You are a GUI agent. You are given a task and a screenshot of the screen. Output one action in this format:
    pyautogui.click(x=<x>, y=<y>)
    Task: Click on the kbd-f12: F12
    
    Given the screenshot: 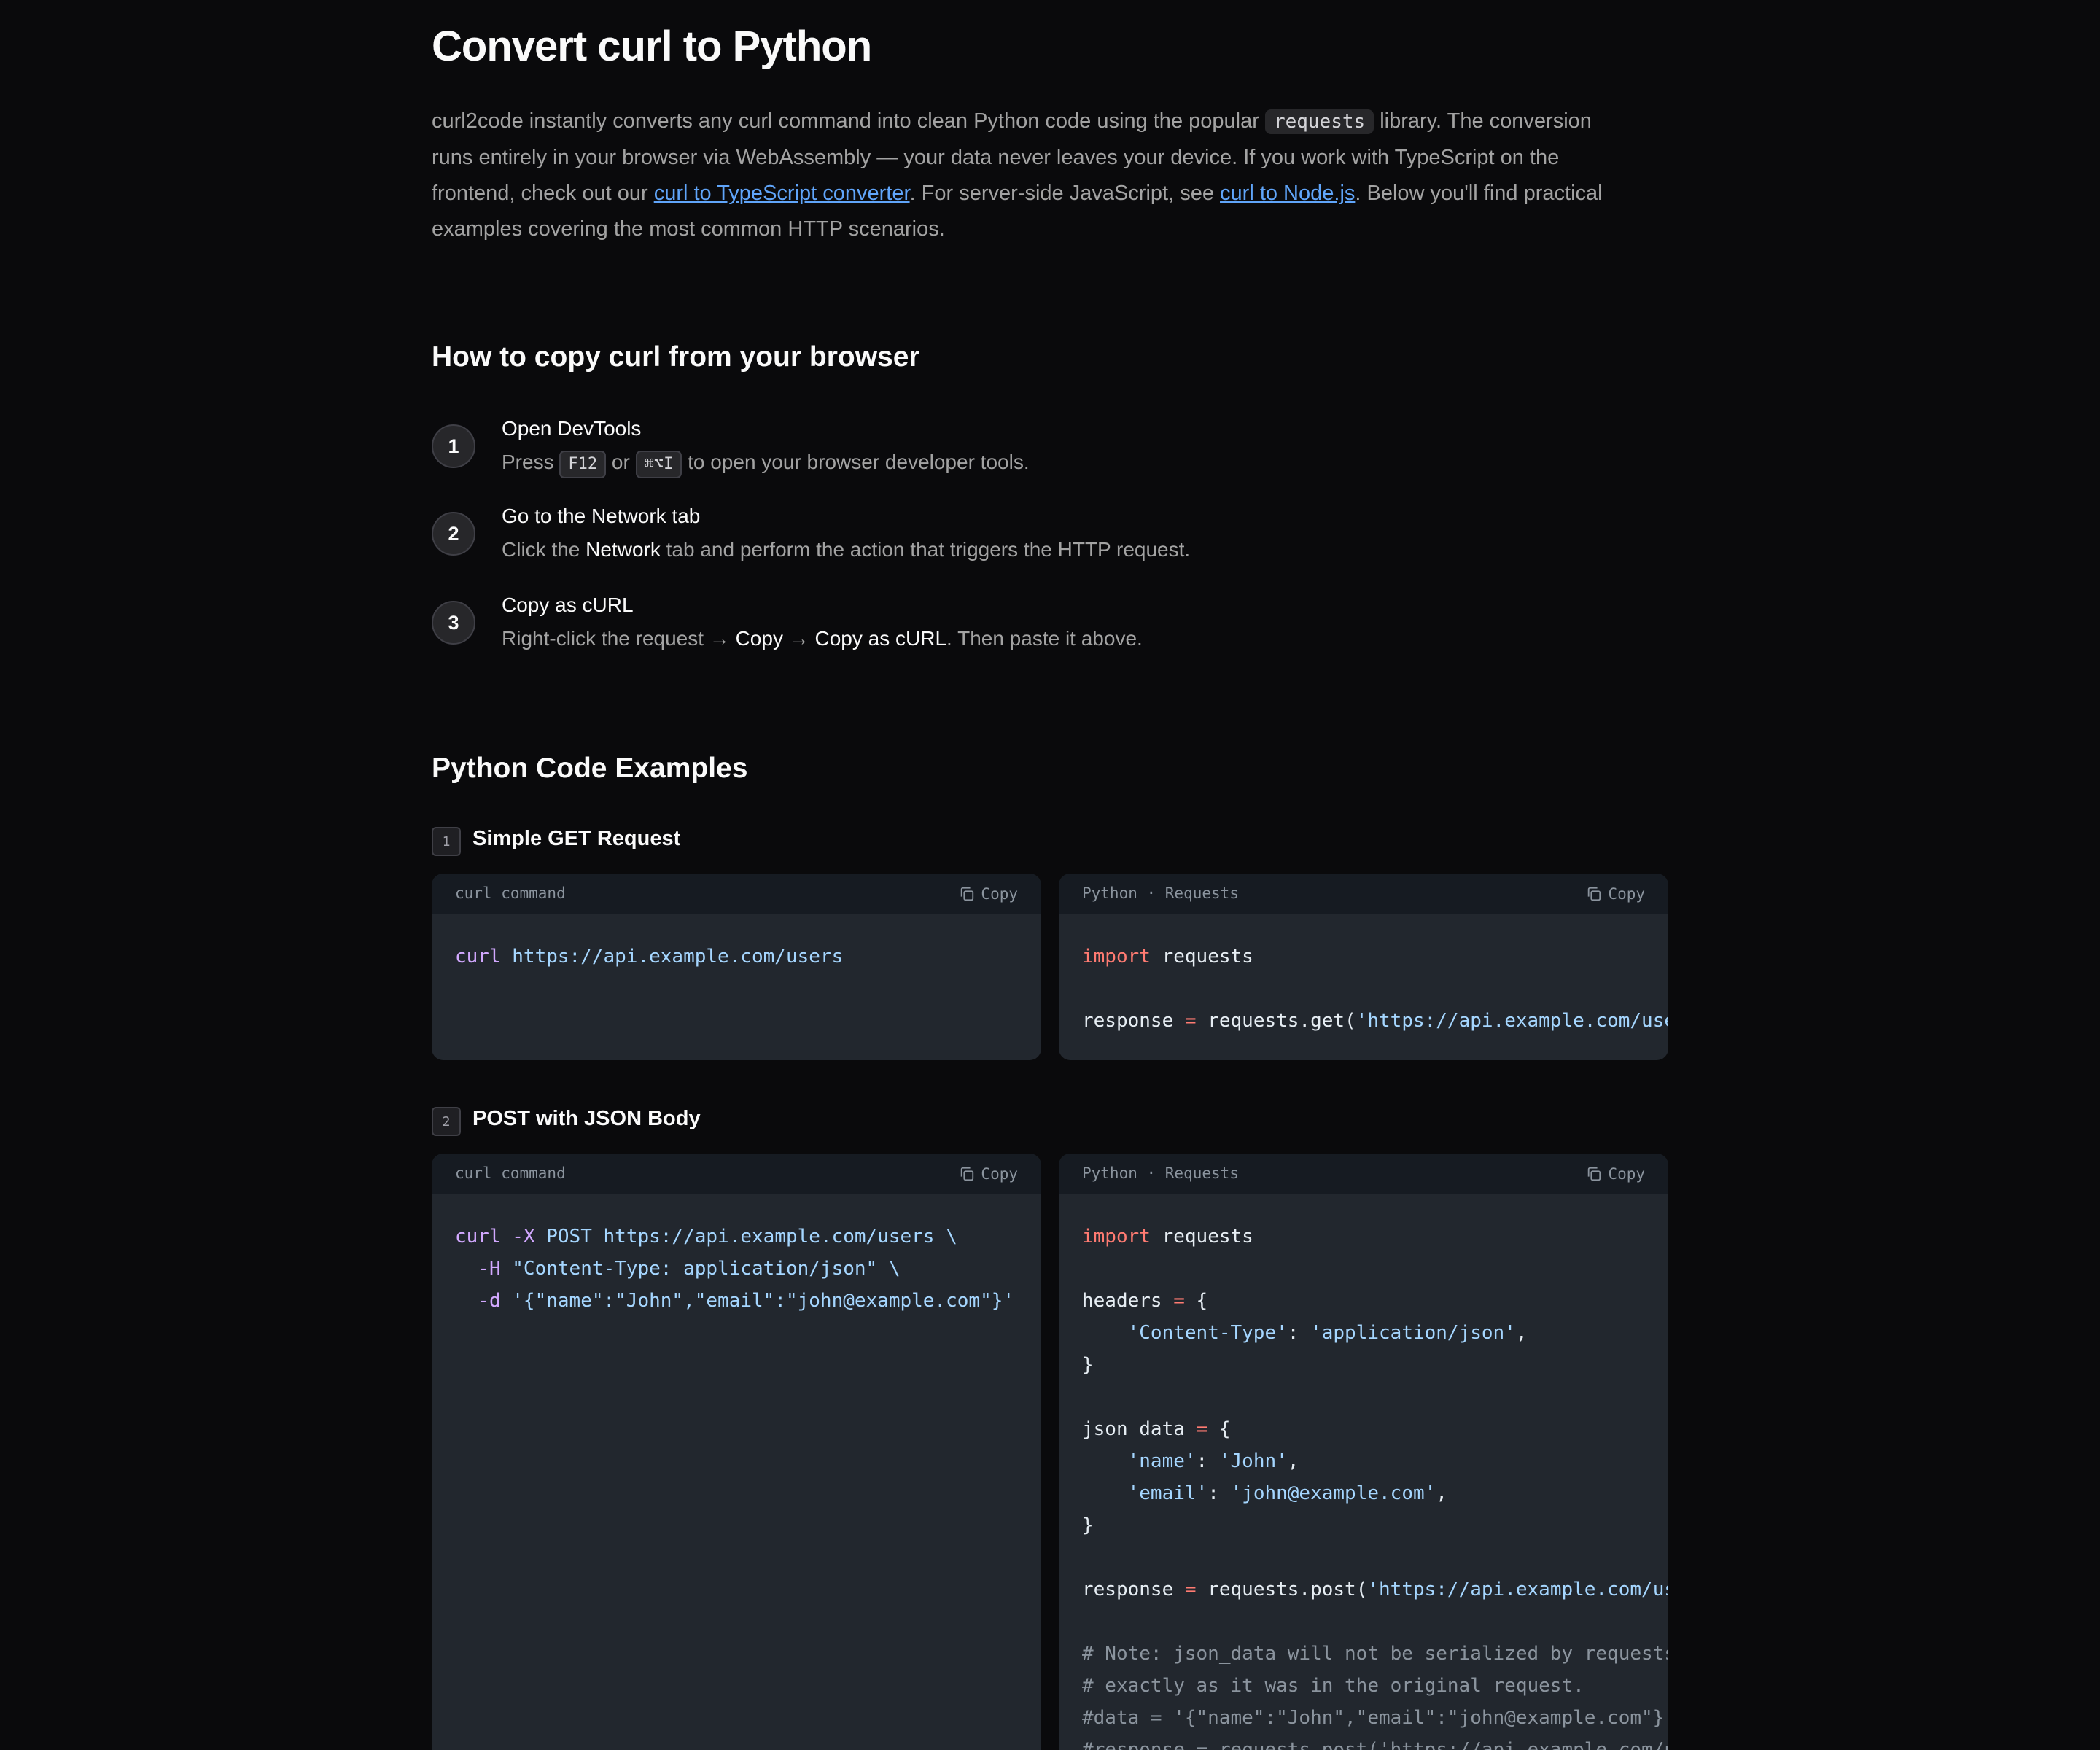 What is the action you would take?
    pyautogui.click(x=583, y=464)
    